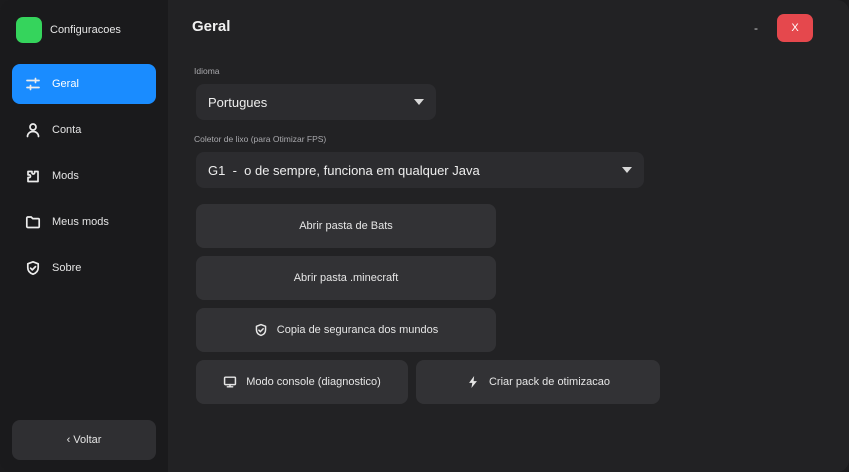 The image size is (849, 472). I want to click on back-button: ‹ Voltar, so click(84, 440).